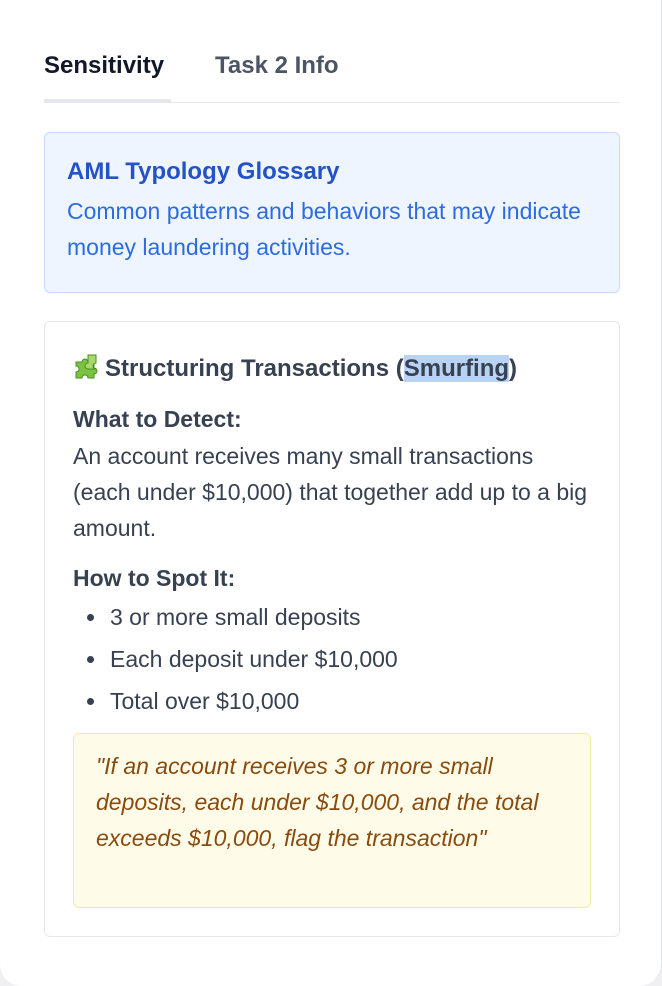  I want to click on typology-title: Structuring Transactions (Smurfing), so click(295, 369).